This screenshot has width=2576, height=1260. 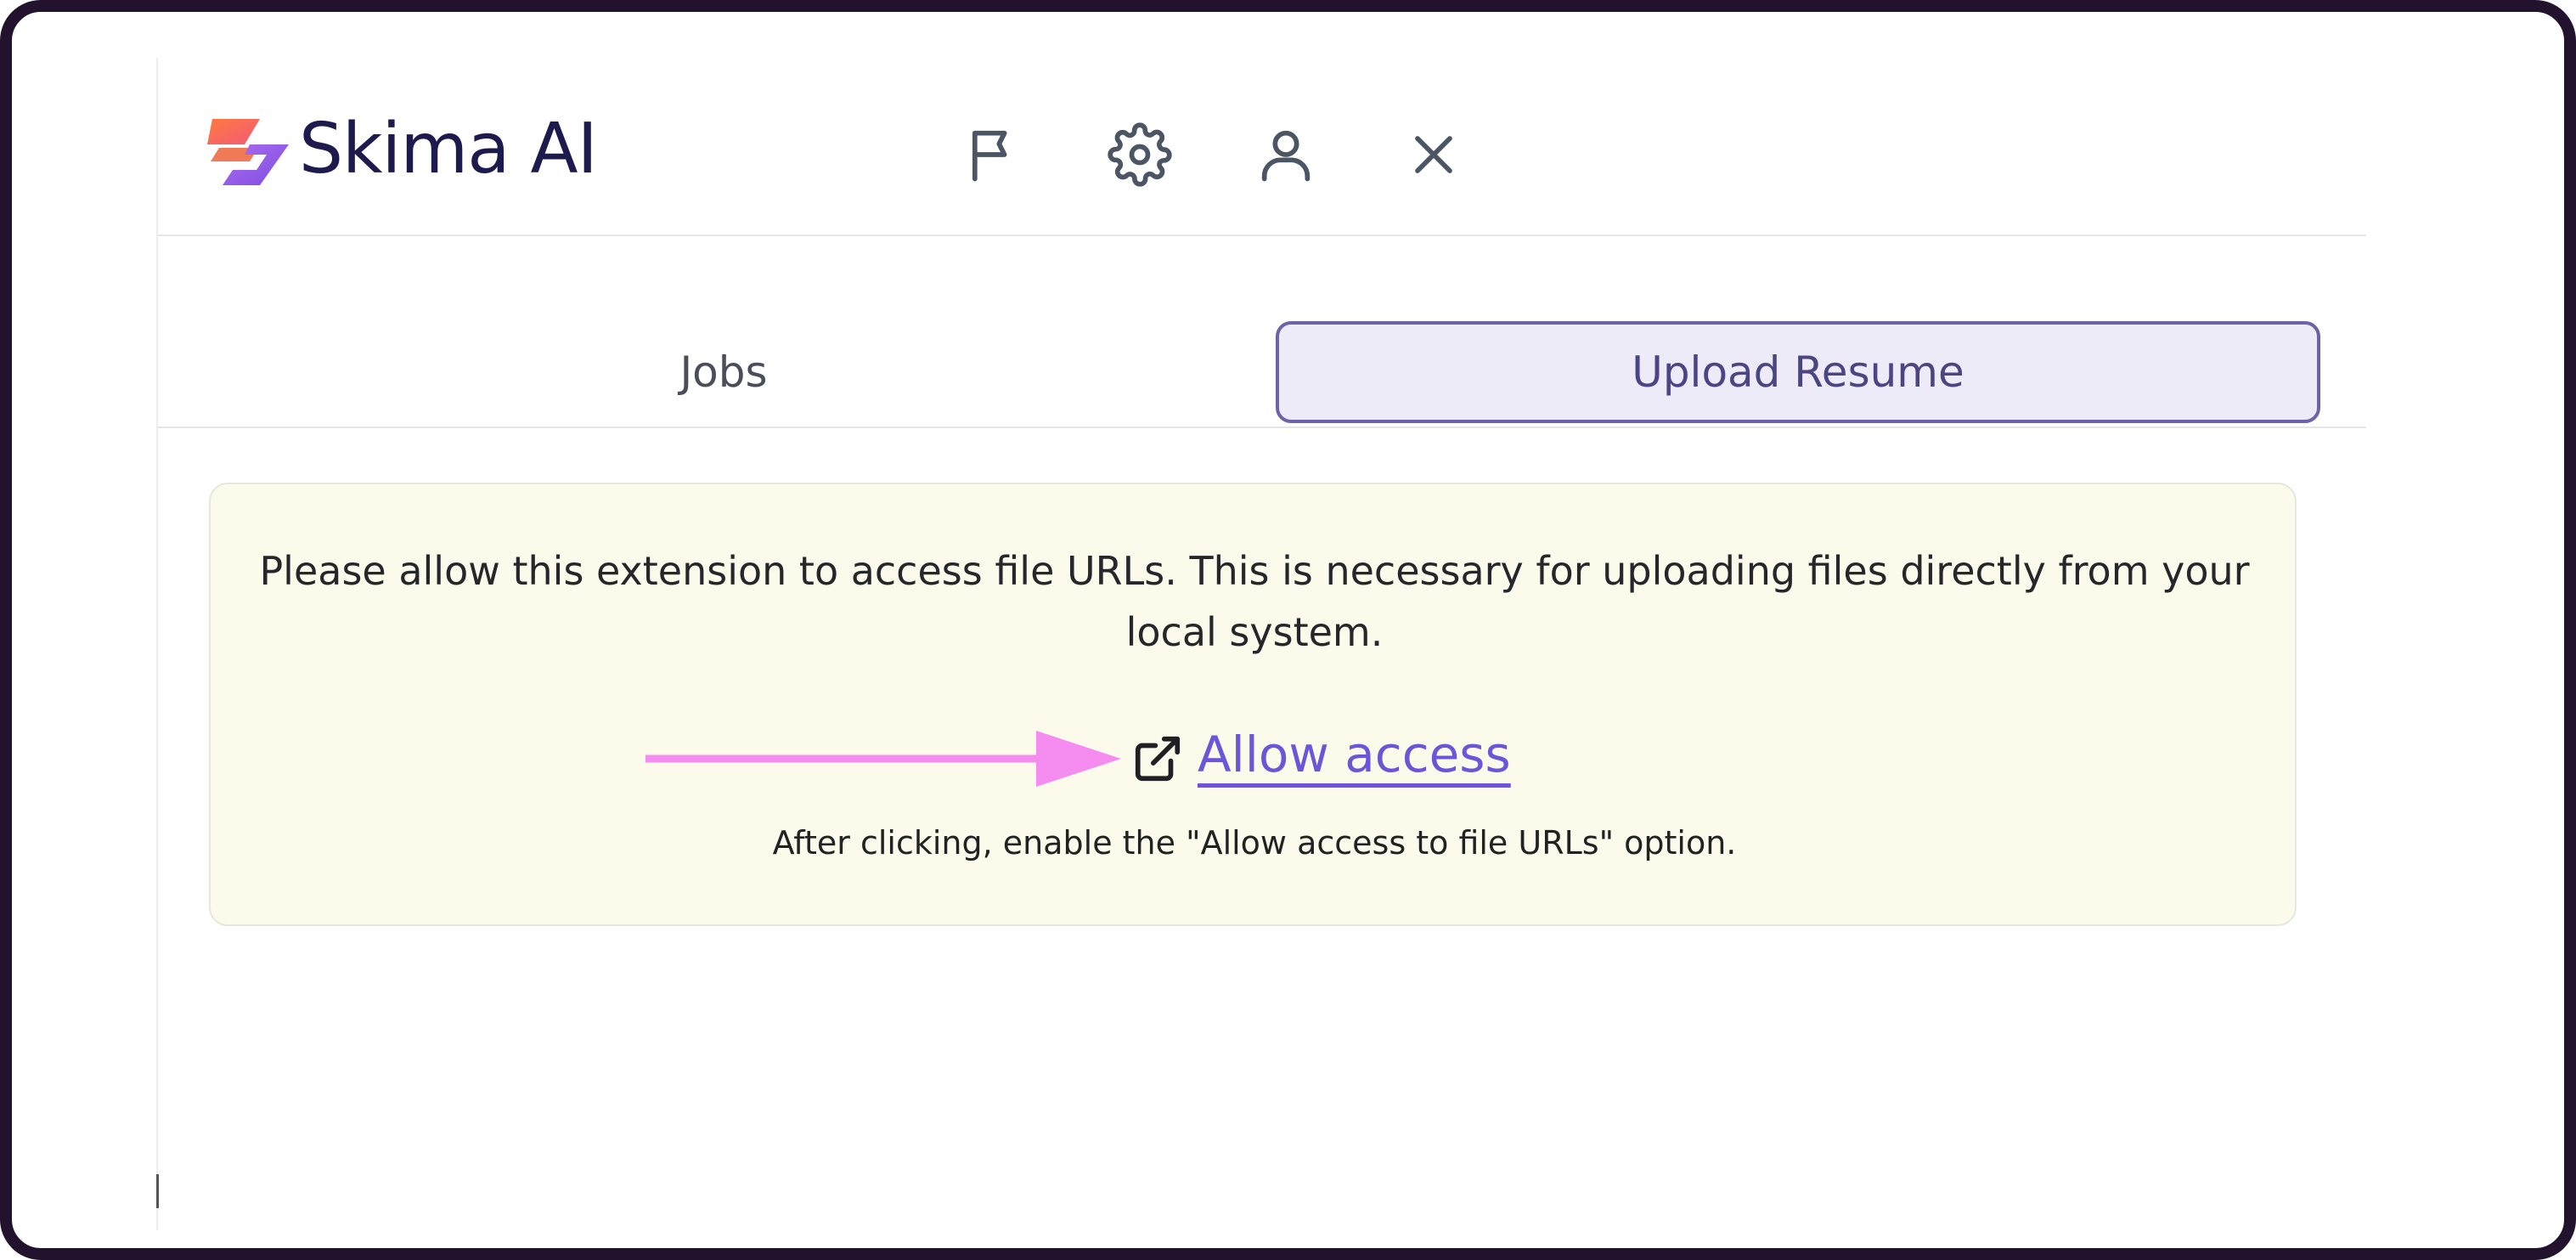 What do you see at coordinates (1157, 758) in the screenshot?
I see `external-link-icon` at bounding box center [1157, 758].